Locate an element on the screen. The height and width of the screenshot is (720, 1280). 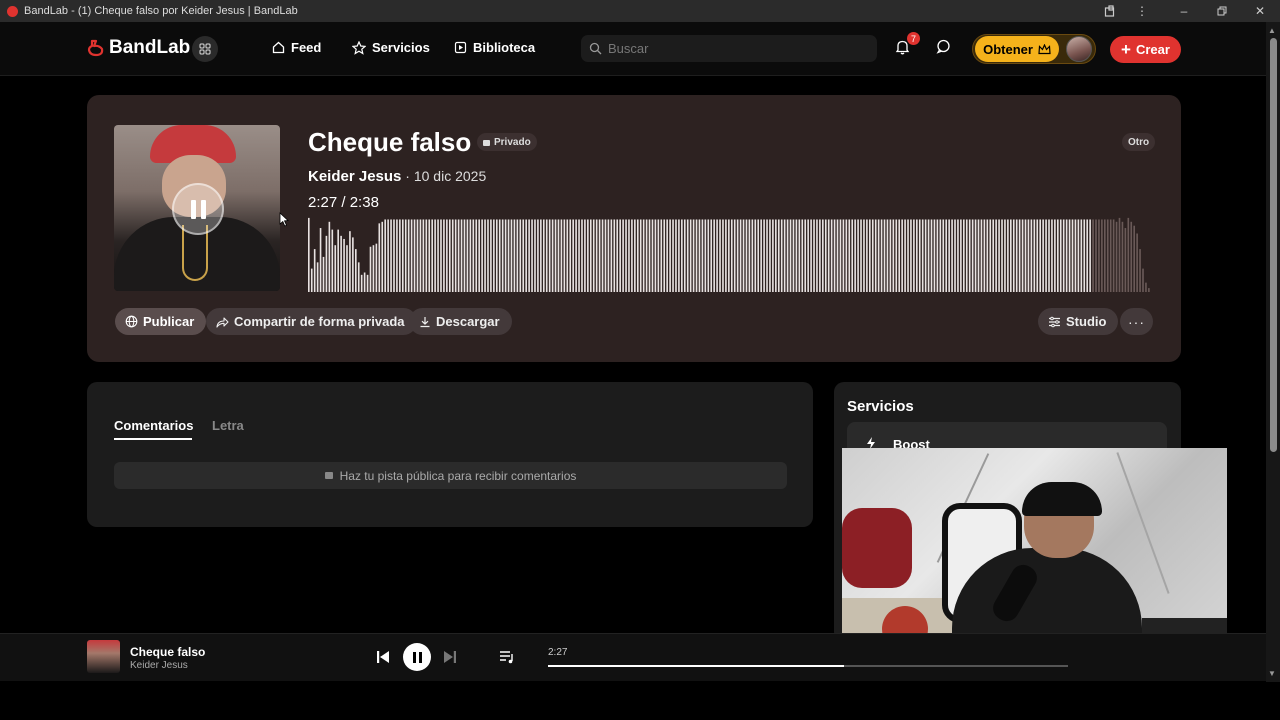
search-box is located at coordinates (729, 48).